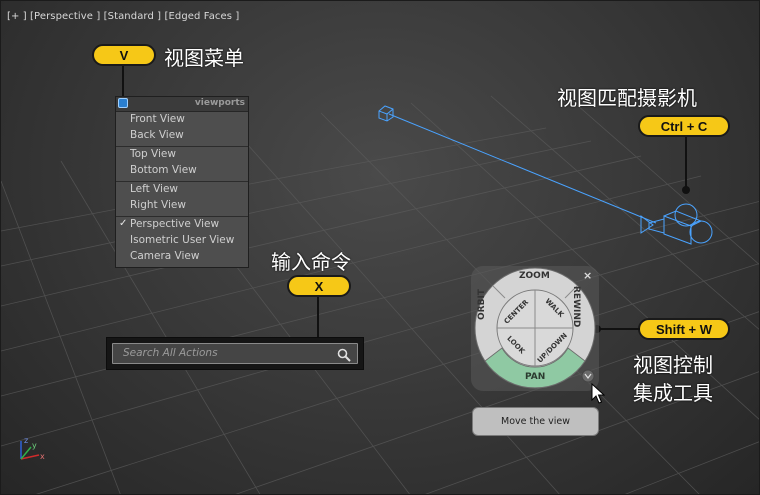  I want to click on menu-item-bottom-view: Bottom View, so click(182, 172).